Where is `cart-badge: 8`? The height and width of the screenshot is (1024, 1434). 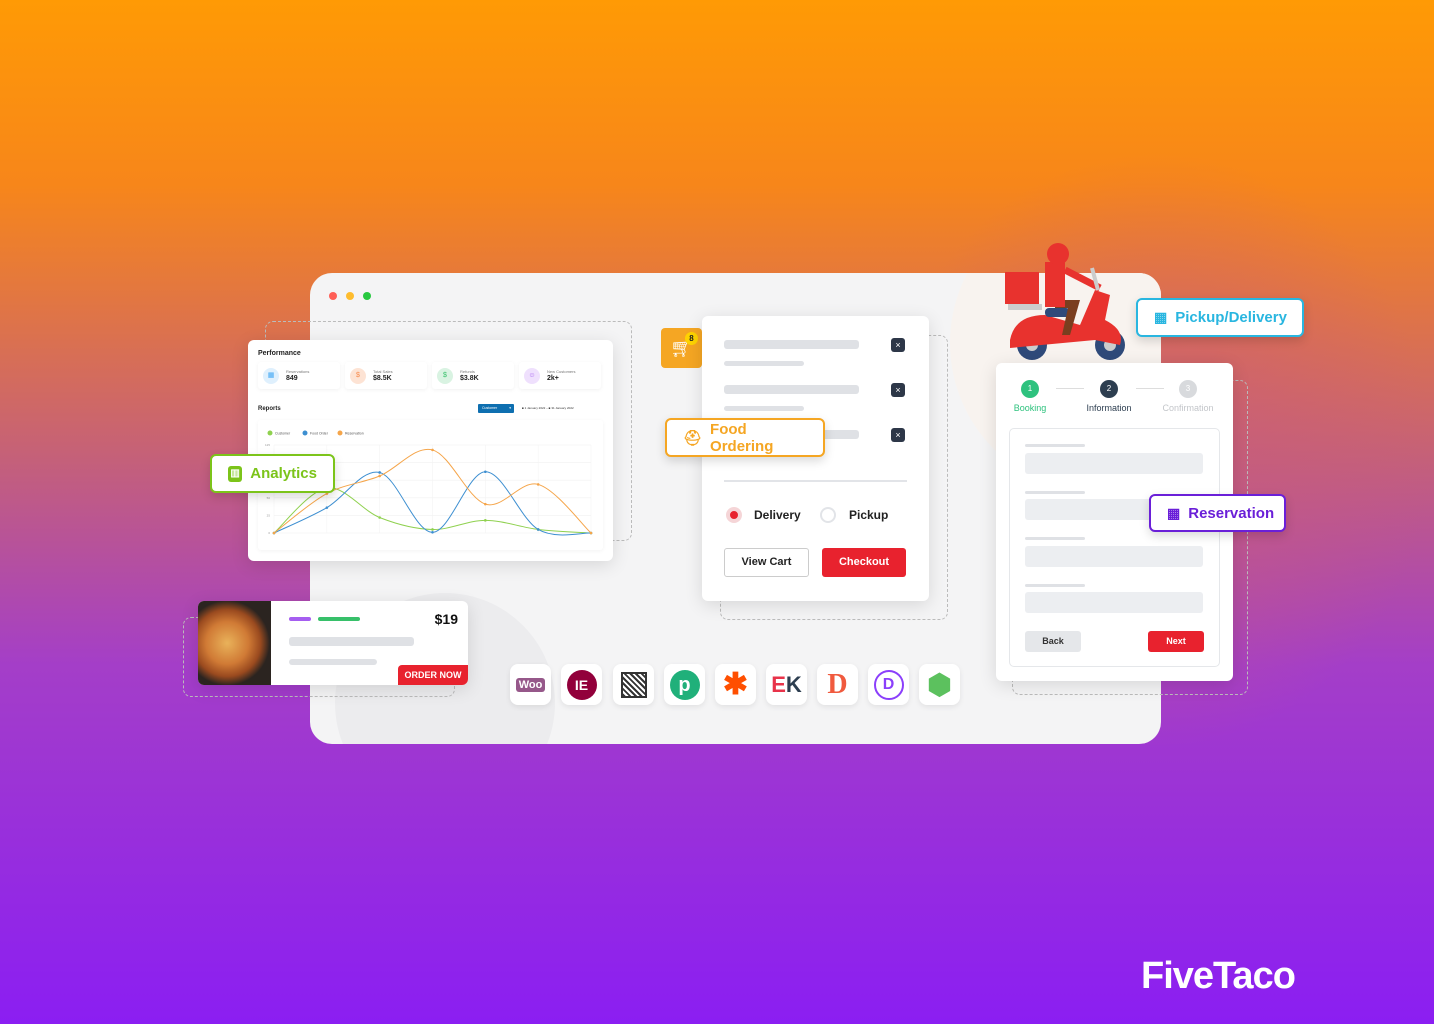 cart-badge: 8 is located at coordinates (691, 338).